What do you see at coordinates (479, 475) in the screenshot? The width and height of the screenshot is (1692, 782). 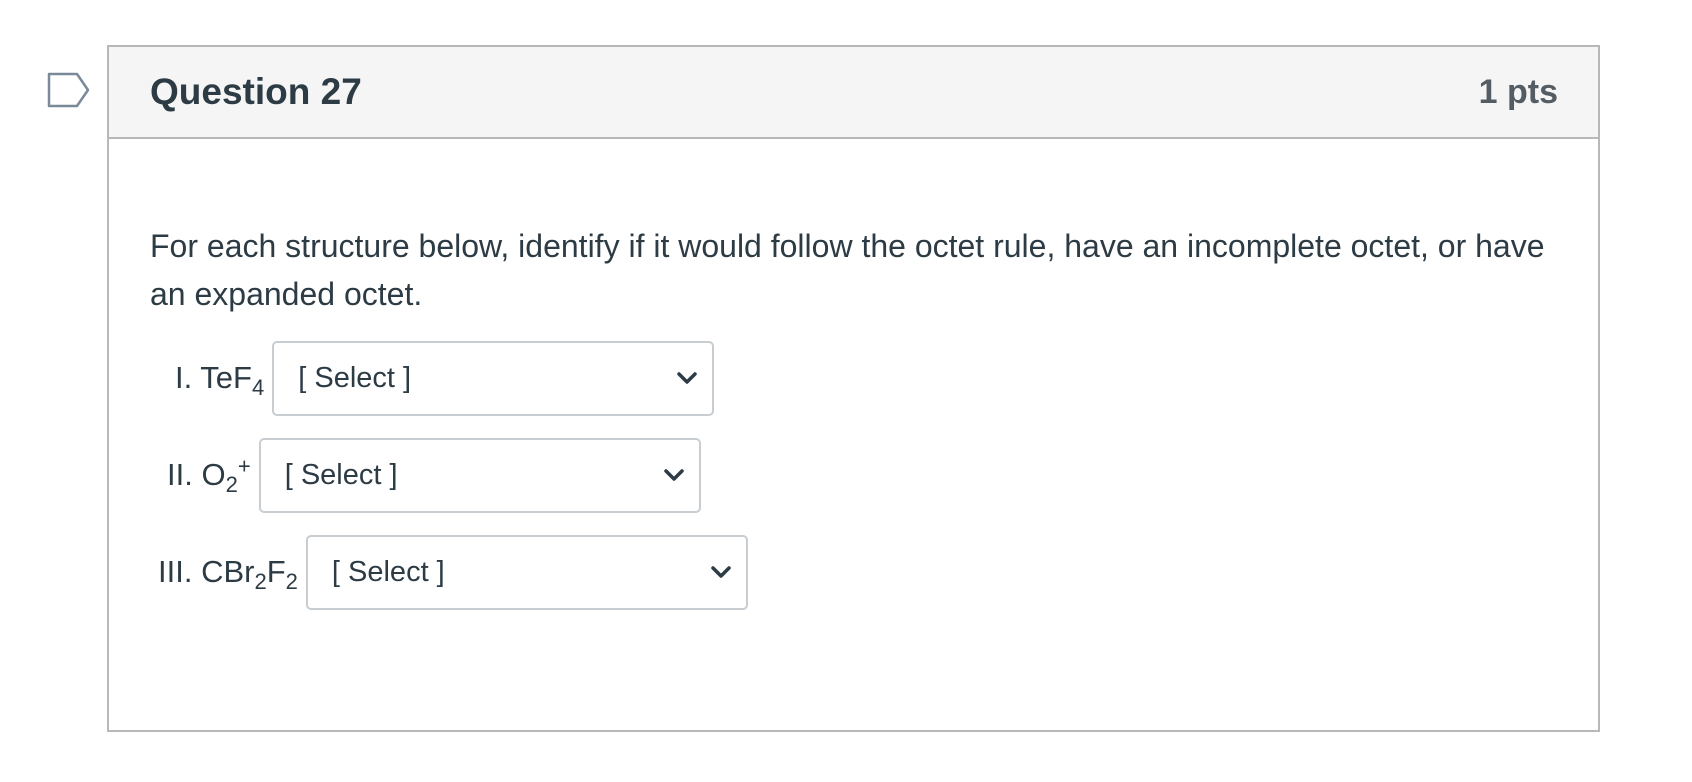 I see `answer-select-2: [ Select ]` at bounding box center [479, 475].